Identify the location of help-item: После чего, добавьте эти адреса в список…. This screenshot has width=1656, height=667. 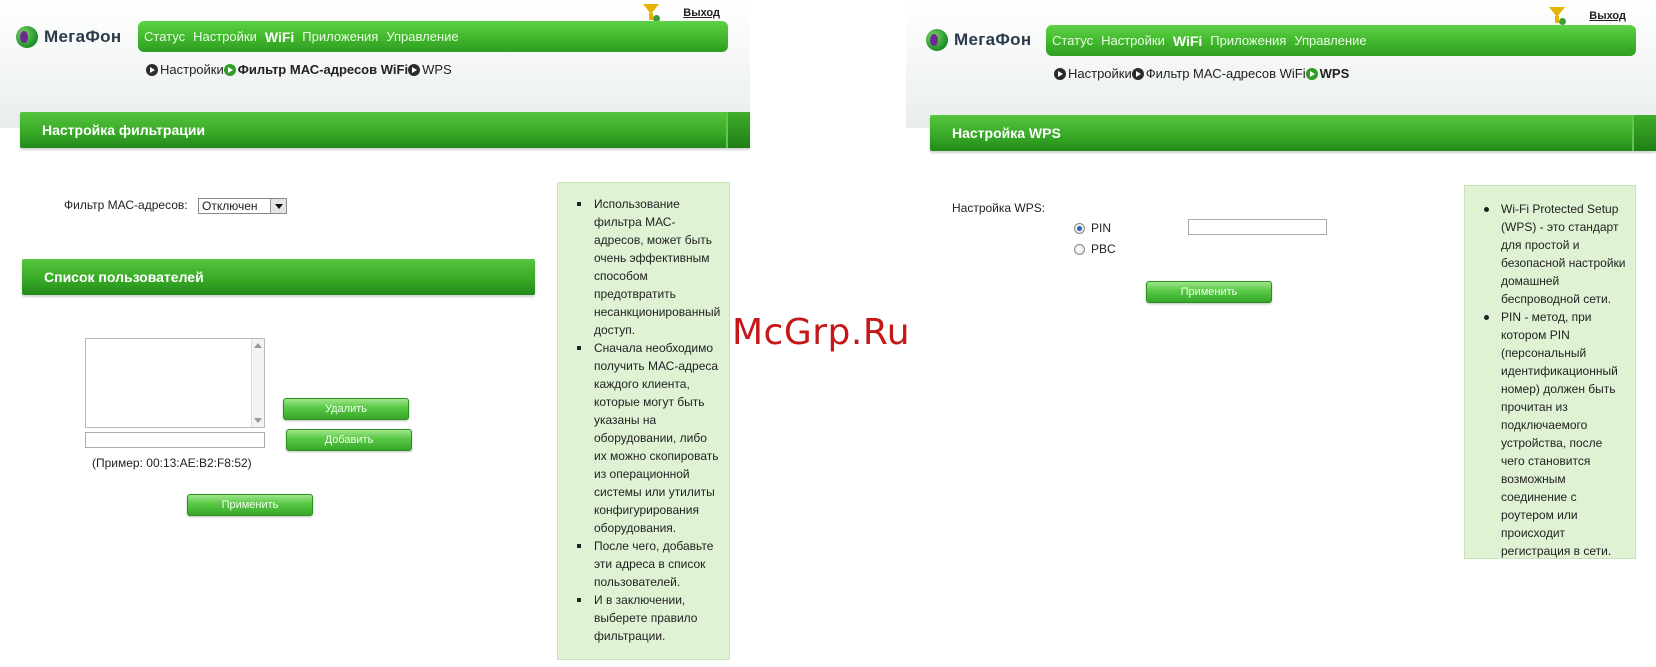
(649, 564).